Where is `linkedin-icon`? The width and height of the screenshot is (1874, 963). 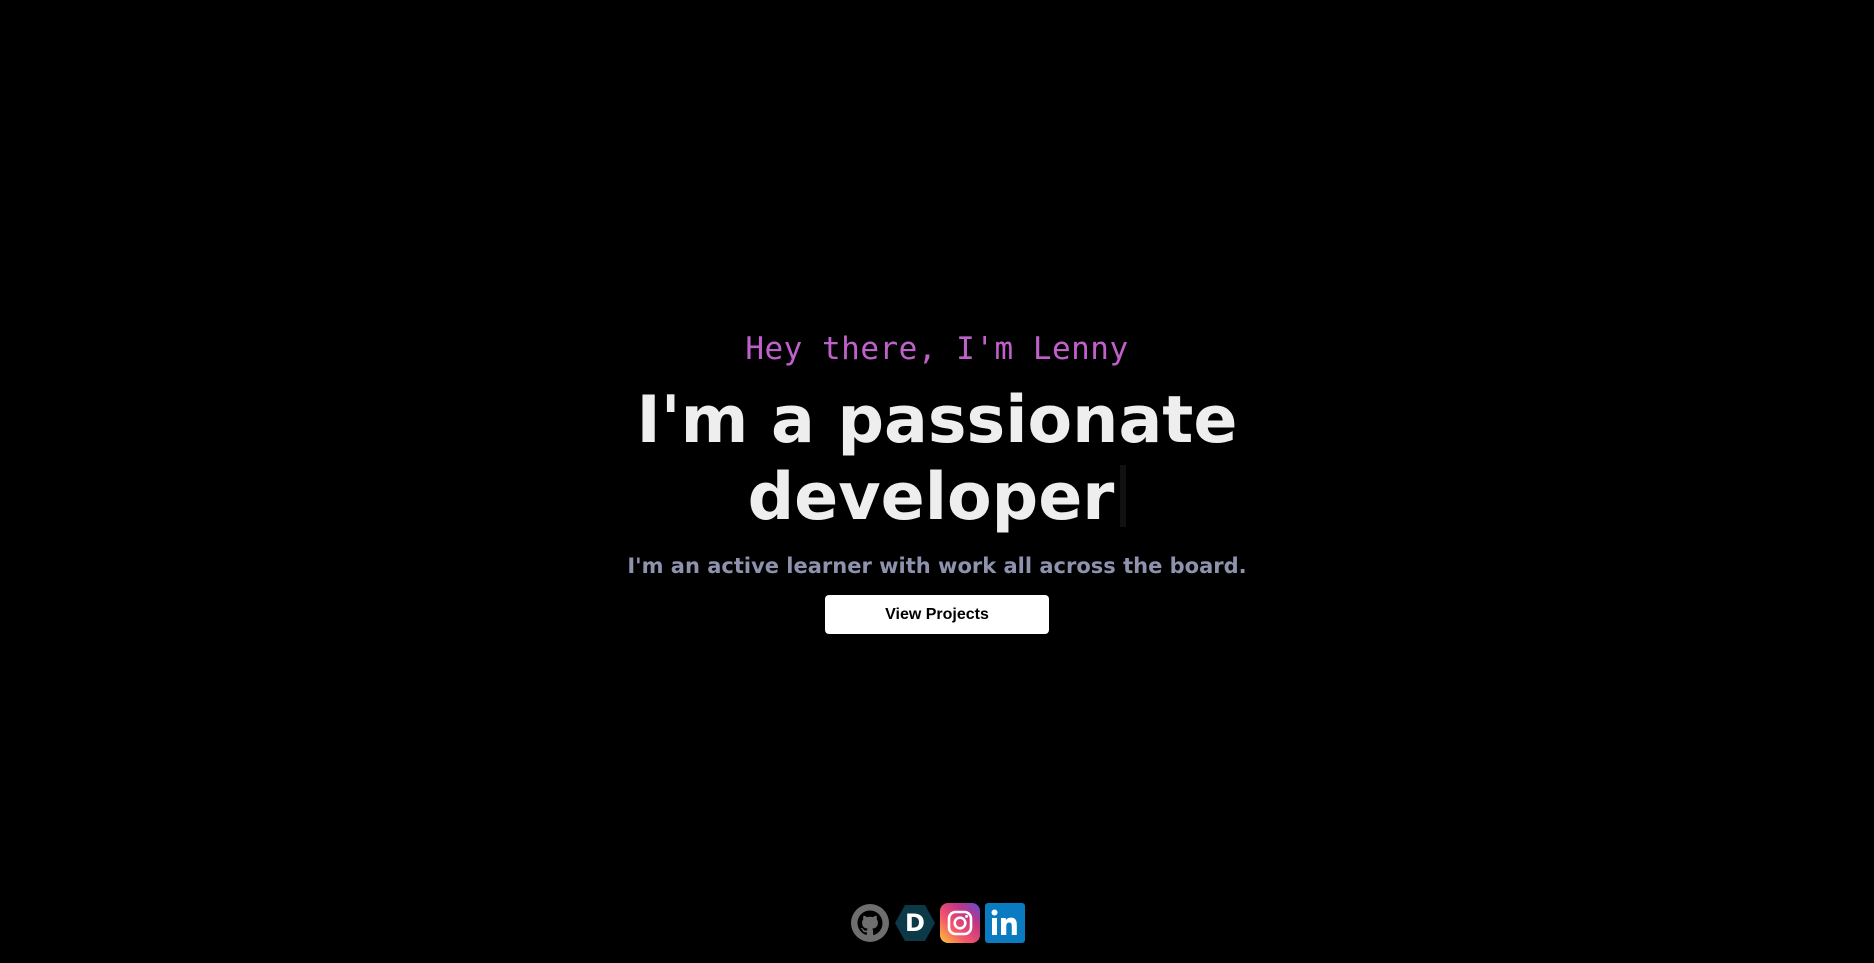 linkedin-icon is located at coordinates (1004, 923).